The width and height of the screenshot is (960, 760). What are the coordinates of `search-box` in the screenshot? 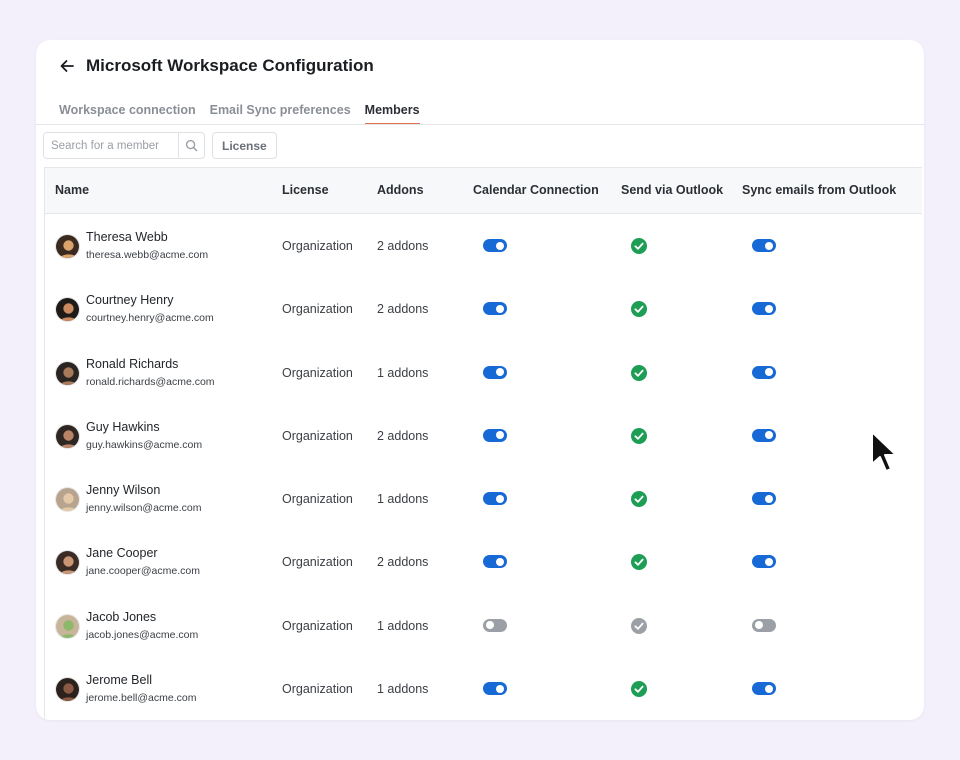 It's located at (124, 145).